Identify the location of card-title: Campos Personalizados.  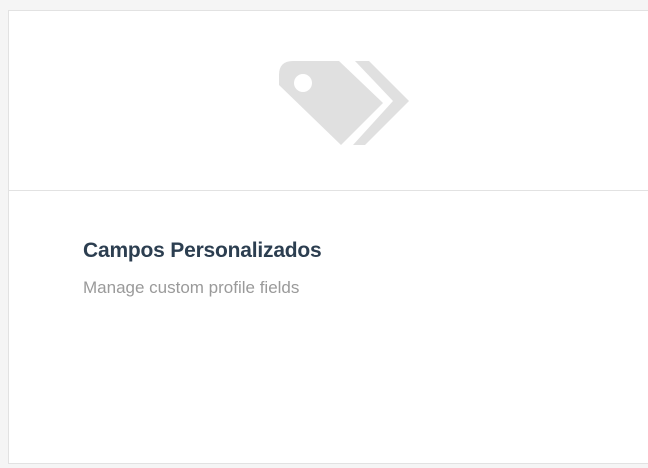
(365, 251).